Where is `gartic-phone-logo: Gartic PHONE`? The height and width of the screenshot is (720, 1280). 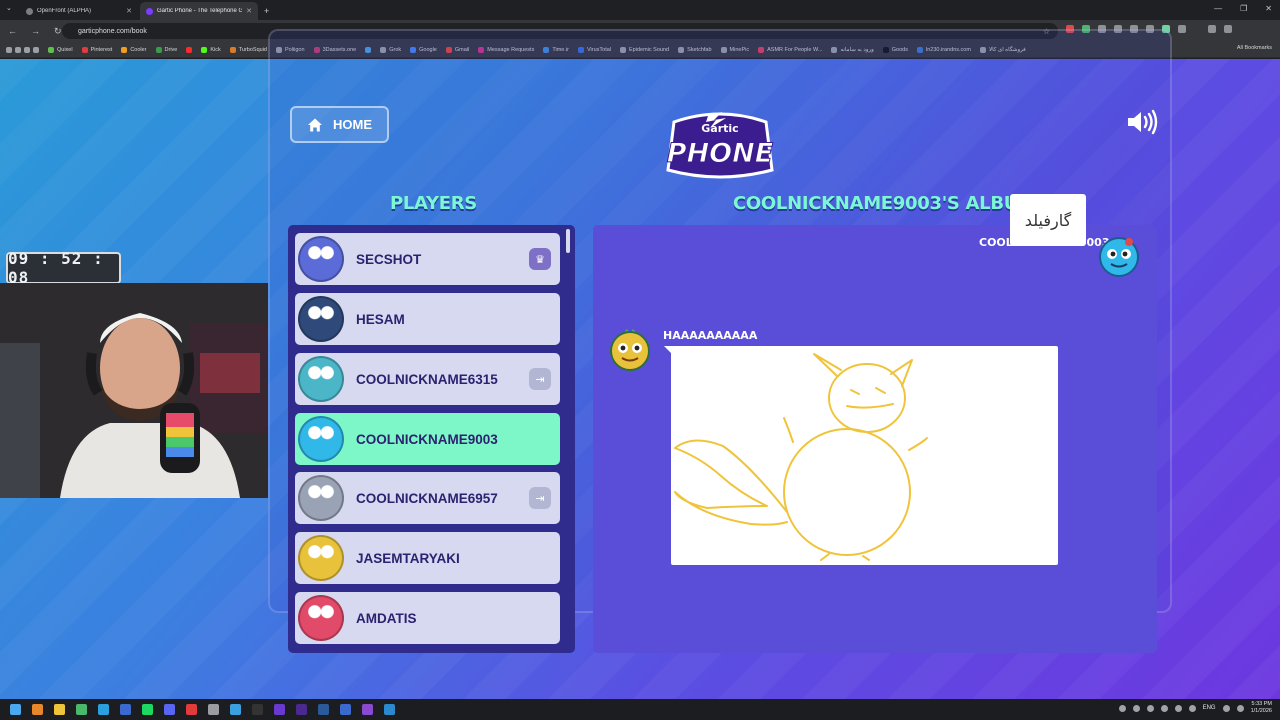
gartic-phone-logo: Gartic PHONE is located at coordinates (720, 143).